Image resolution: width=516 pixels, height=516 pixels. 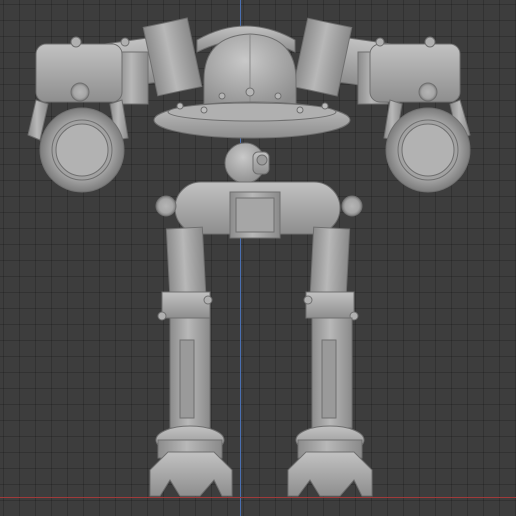 What do you see at coordinates (247, 163) in the screenshot?
I see `neck-joint` at bounding box center [247, 163].